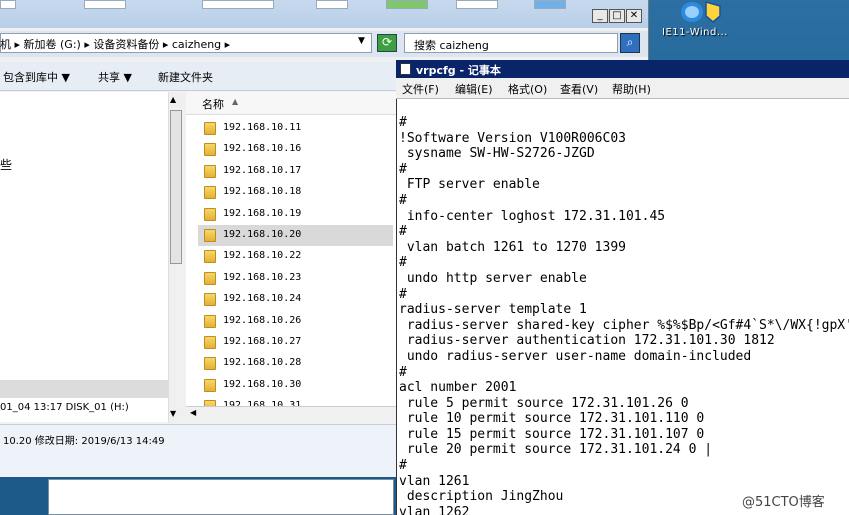 This screenshot has width=849, height=515. I want to click on file-row: 192.168.10.23, so click(295, 278).